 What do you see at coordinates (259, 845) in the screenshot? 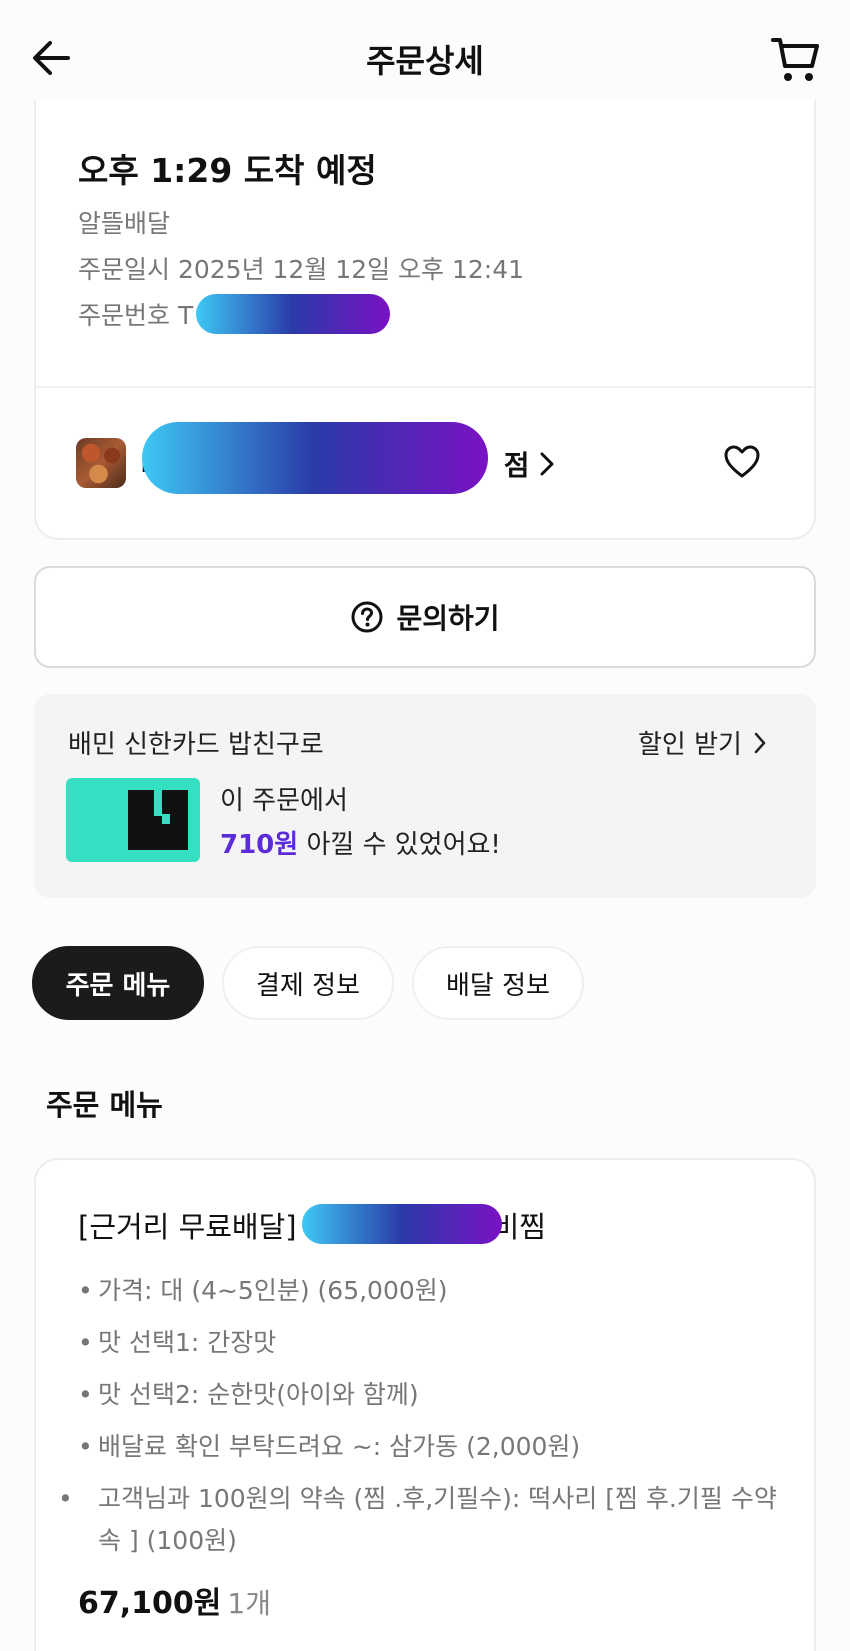
I see `promo-savings-amount: 710원` at bounding box center [259, 845].